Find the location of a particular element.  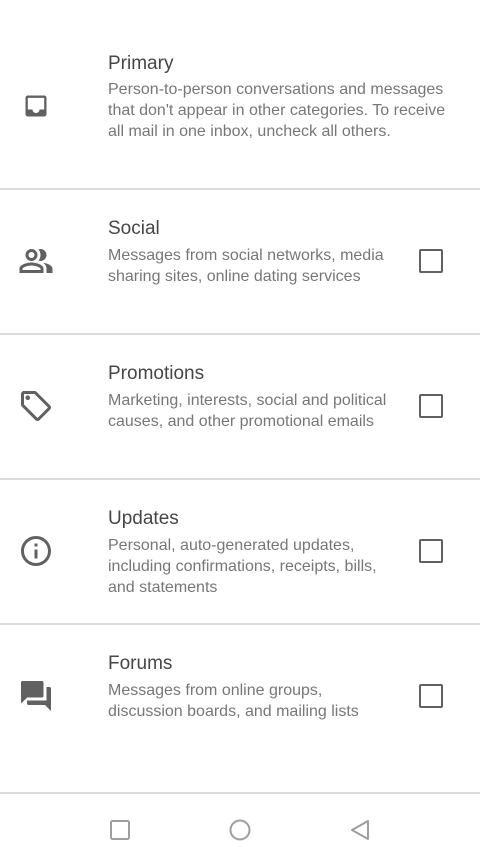

home-button is located at coordinates (240, 830).